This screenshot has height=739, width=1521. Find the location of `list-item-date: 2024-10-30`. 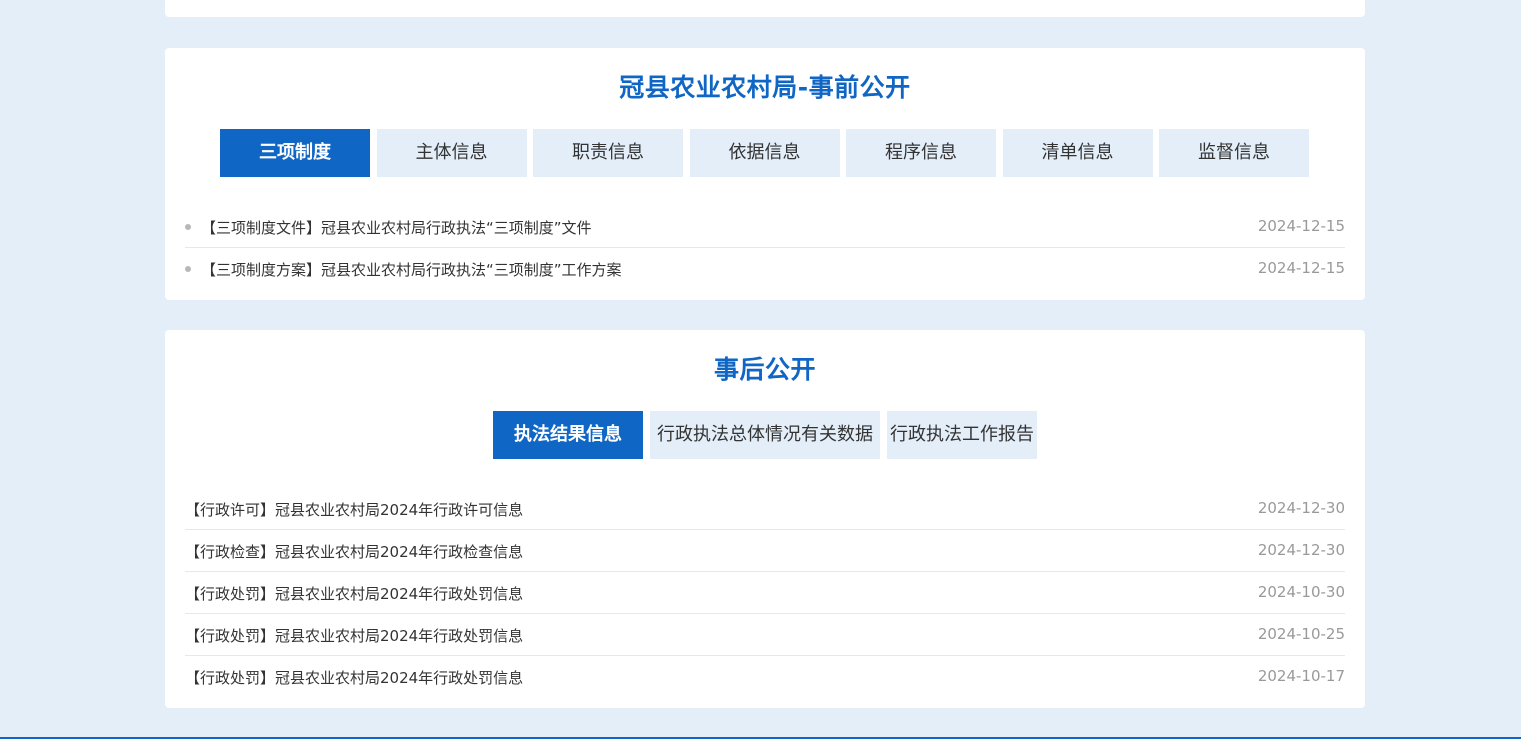

list-item-date: 2024-10-30 is located at coordinates (1301, 592).